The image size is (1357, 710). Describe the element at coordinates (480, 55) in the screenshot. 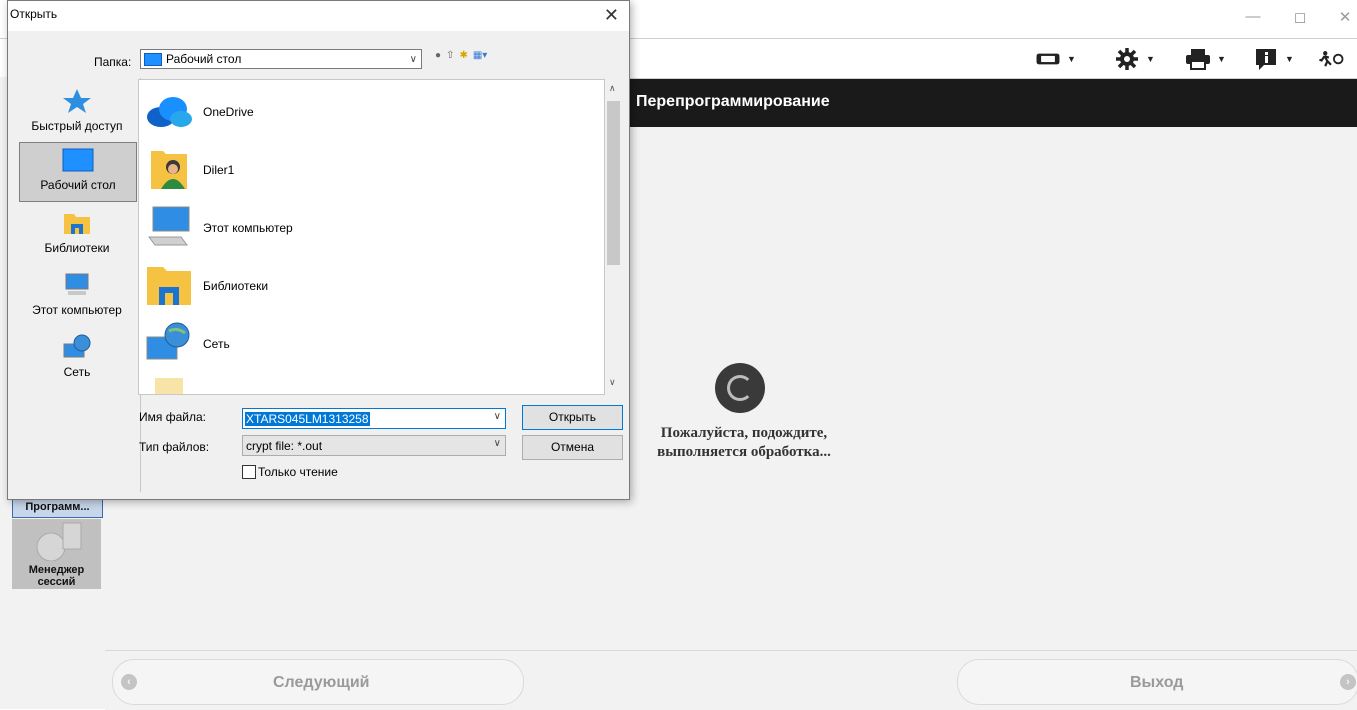

I see `view-menu-icon: ▦▾` at that location.